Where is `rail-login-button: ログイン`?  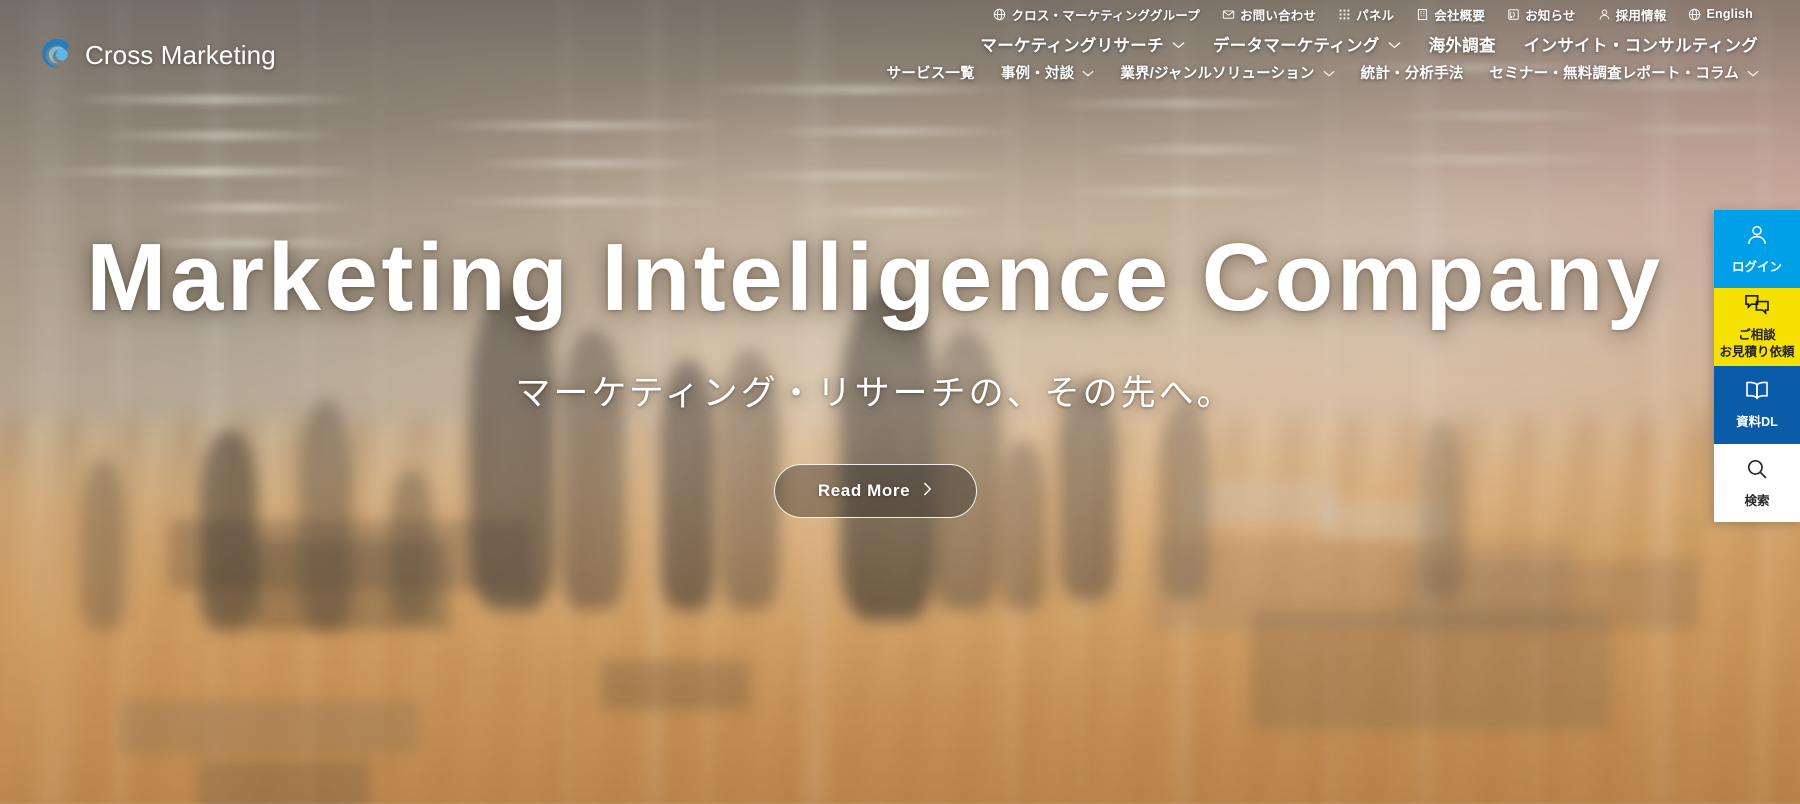 rail-login-button: ログイン is located at coordinates (1757, 249).